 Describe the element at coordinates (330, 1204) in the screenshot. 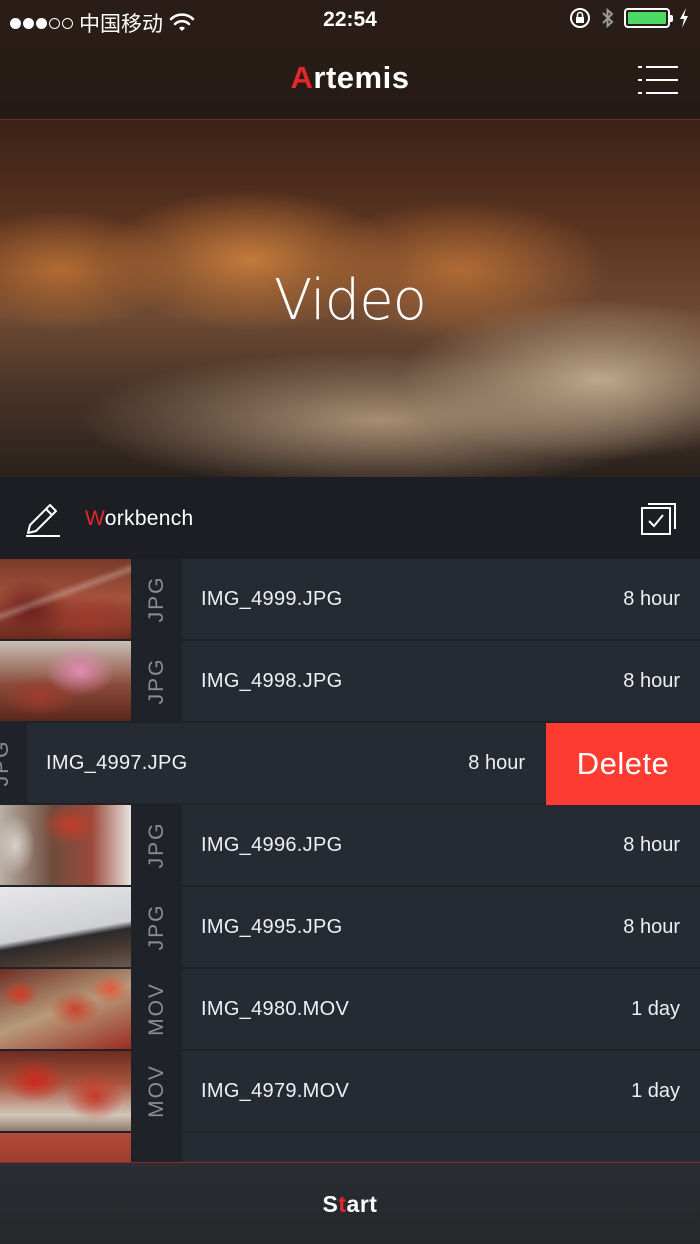

I see `start-label-a: S` at that location.